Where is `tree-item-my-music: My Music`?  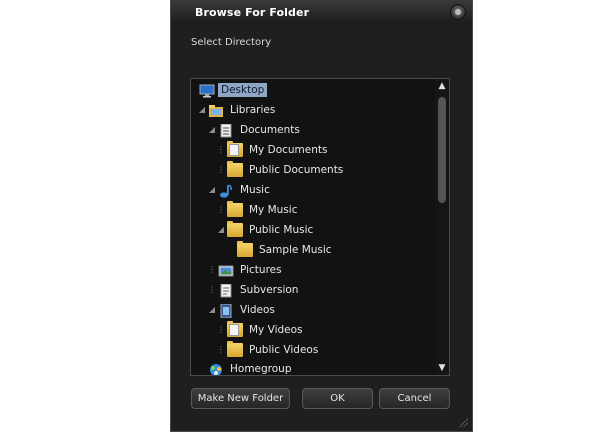 tree-item-my-music: My Music is located at coordinates (264, 210).